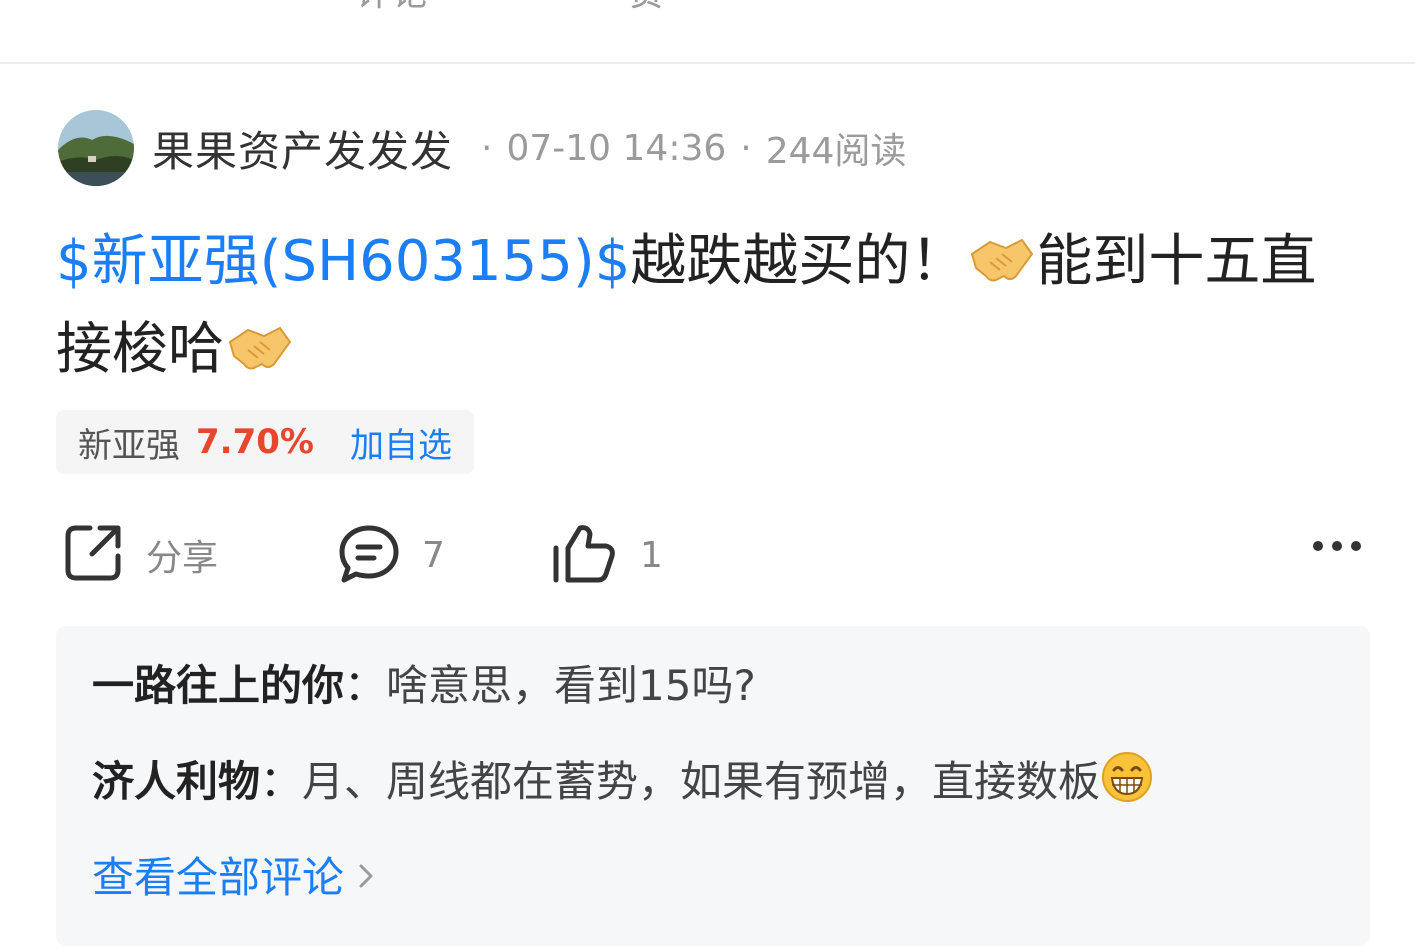 This screenshot has height=946, width=1415. What do you see at coordinates (711, 555) in the screenshot?
I see `post-actions: 分享 7 1` at bounding box center [711, 555].